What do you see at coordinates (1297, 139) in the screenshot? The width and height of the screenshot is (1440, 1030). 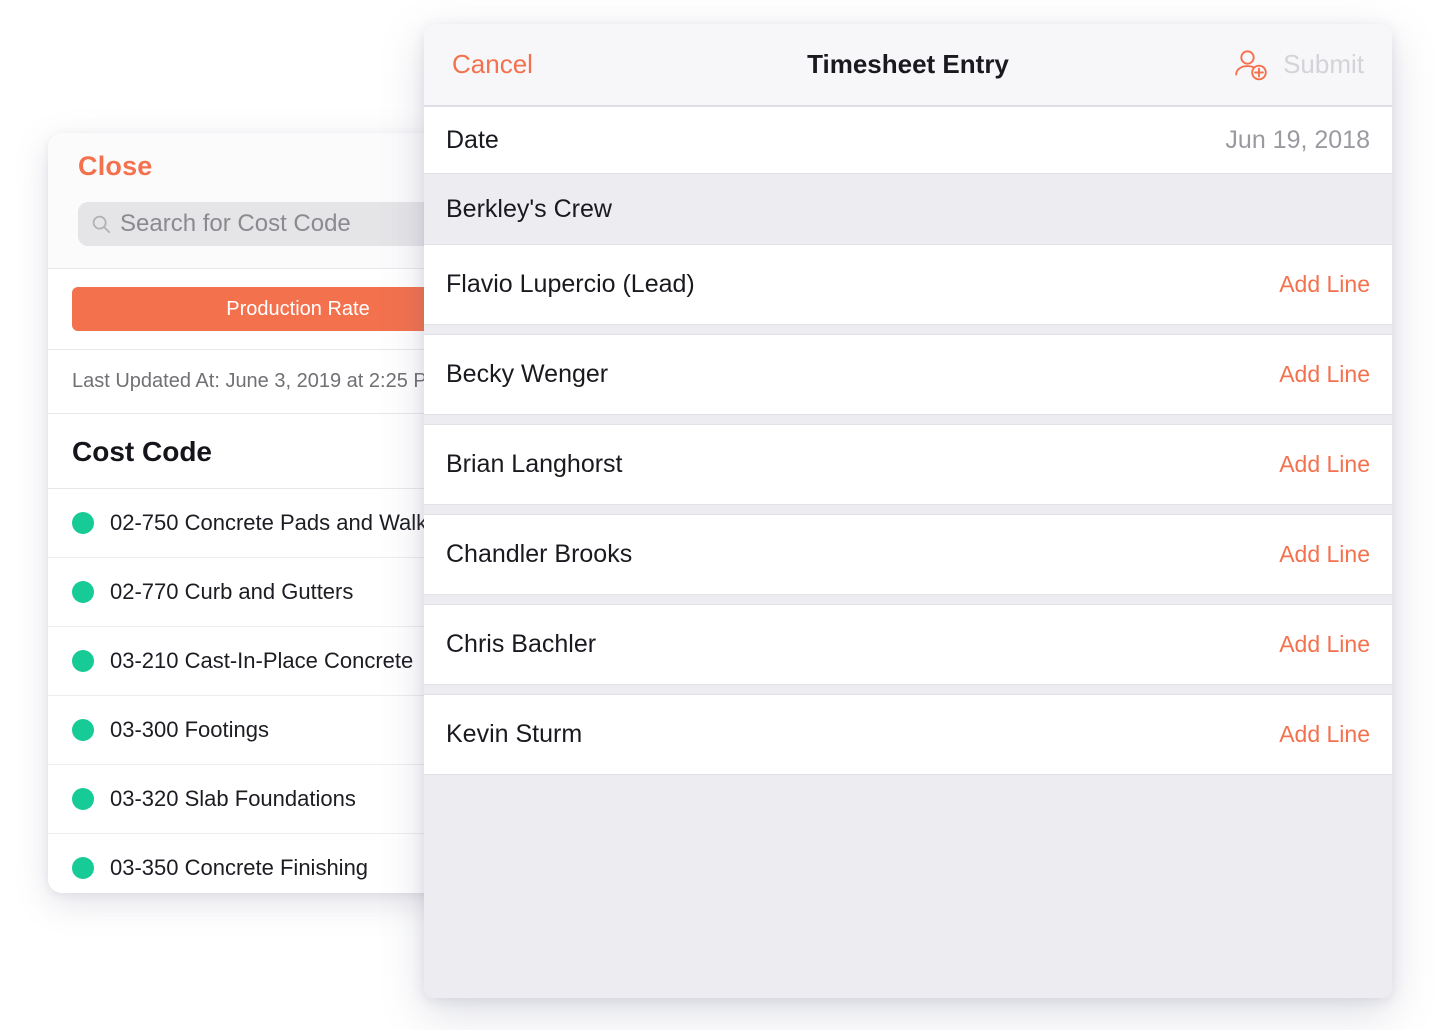 I see `date-value: Jun 19, 2018` at bounding box center [1297, 139].